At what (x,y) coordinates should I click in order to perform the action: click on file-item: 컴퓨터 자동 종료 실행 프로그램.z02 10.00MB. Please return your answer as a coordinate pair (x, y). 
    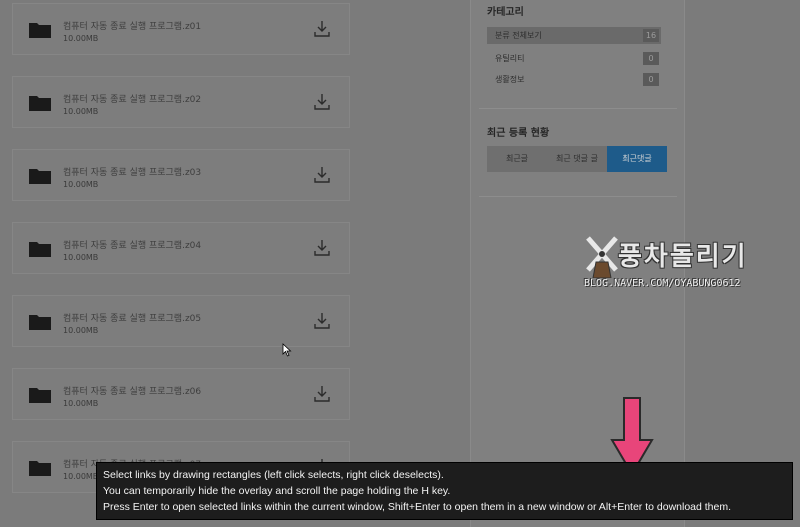
    Looking at the image, I should click on (181, 102).